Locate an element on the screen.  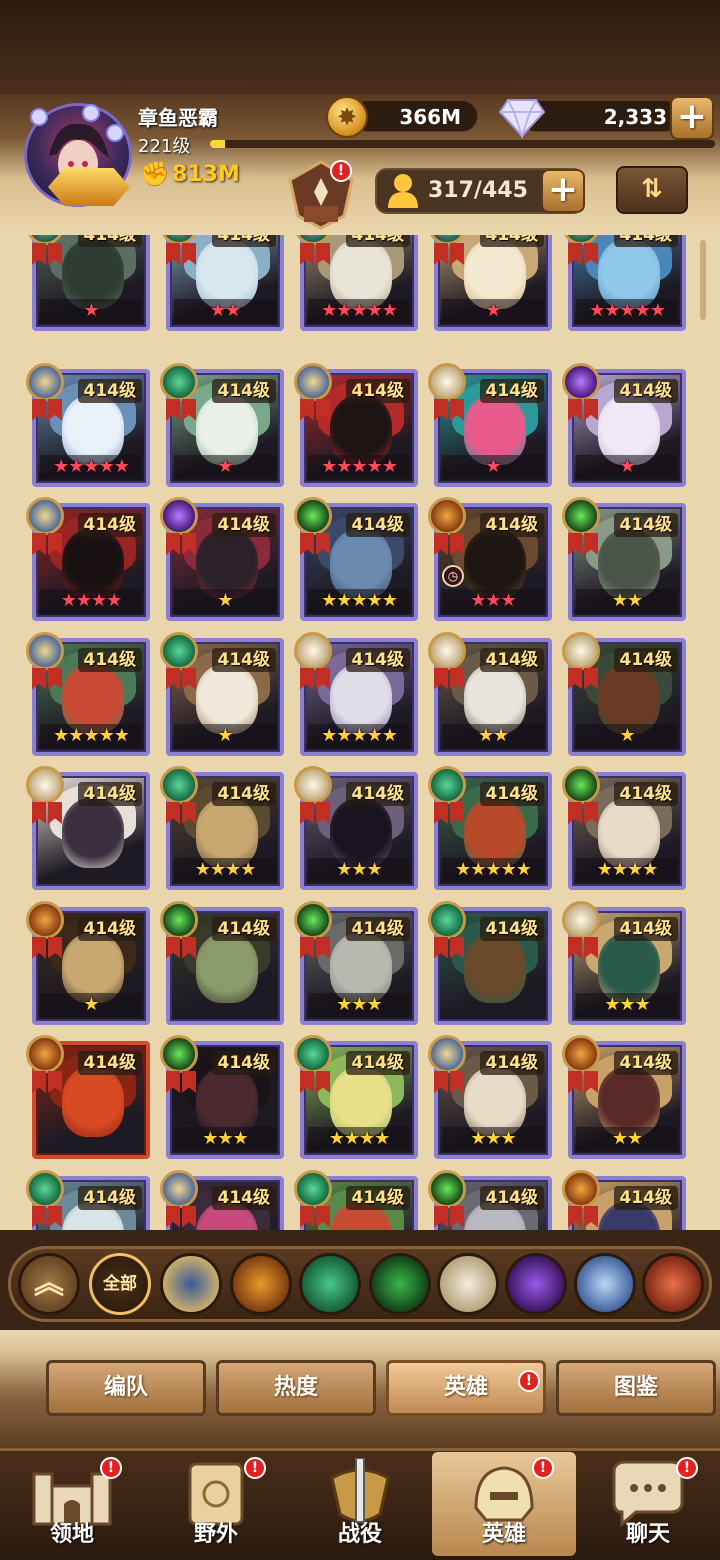
fist-icon: ✊ is located at coordinates (155, 174).